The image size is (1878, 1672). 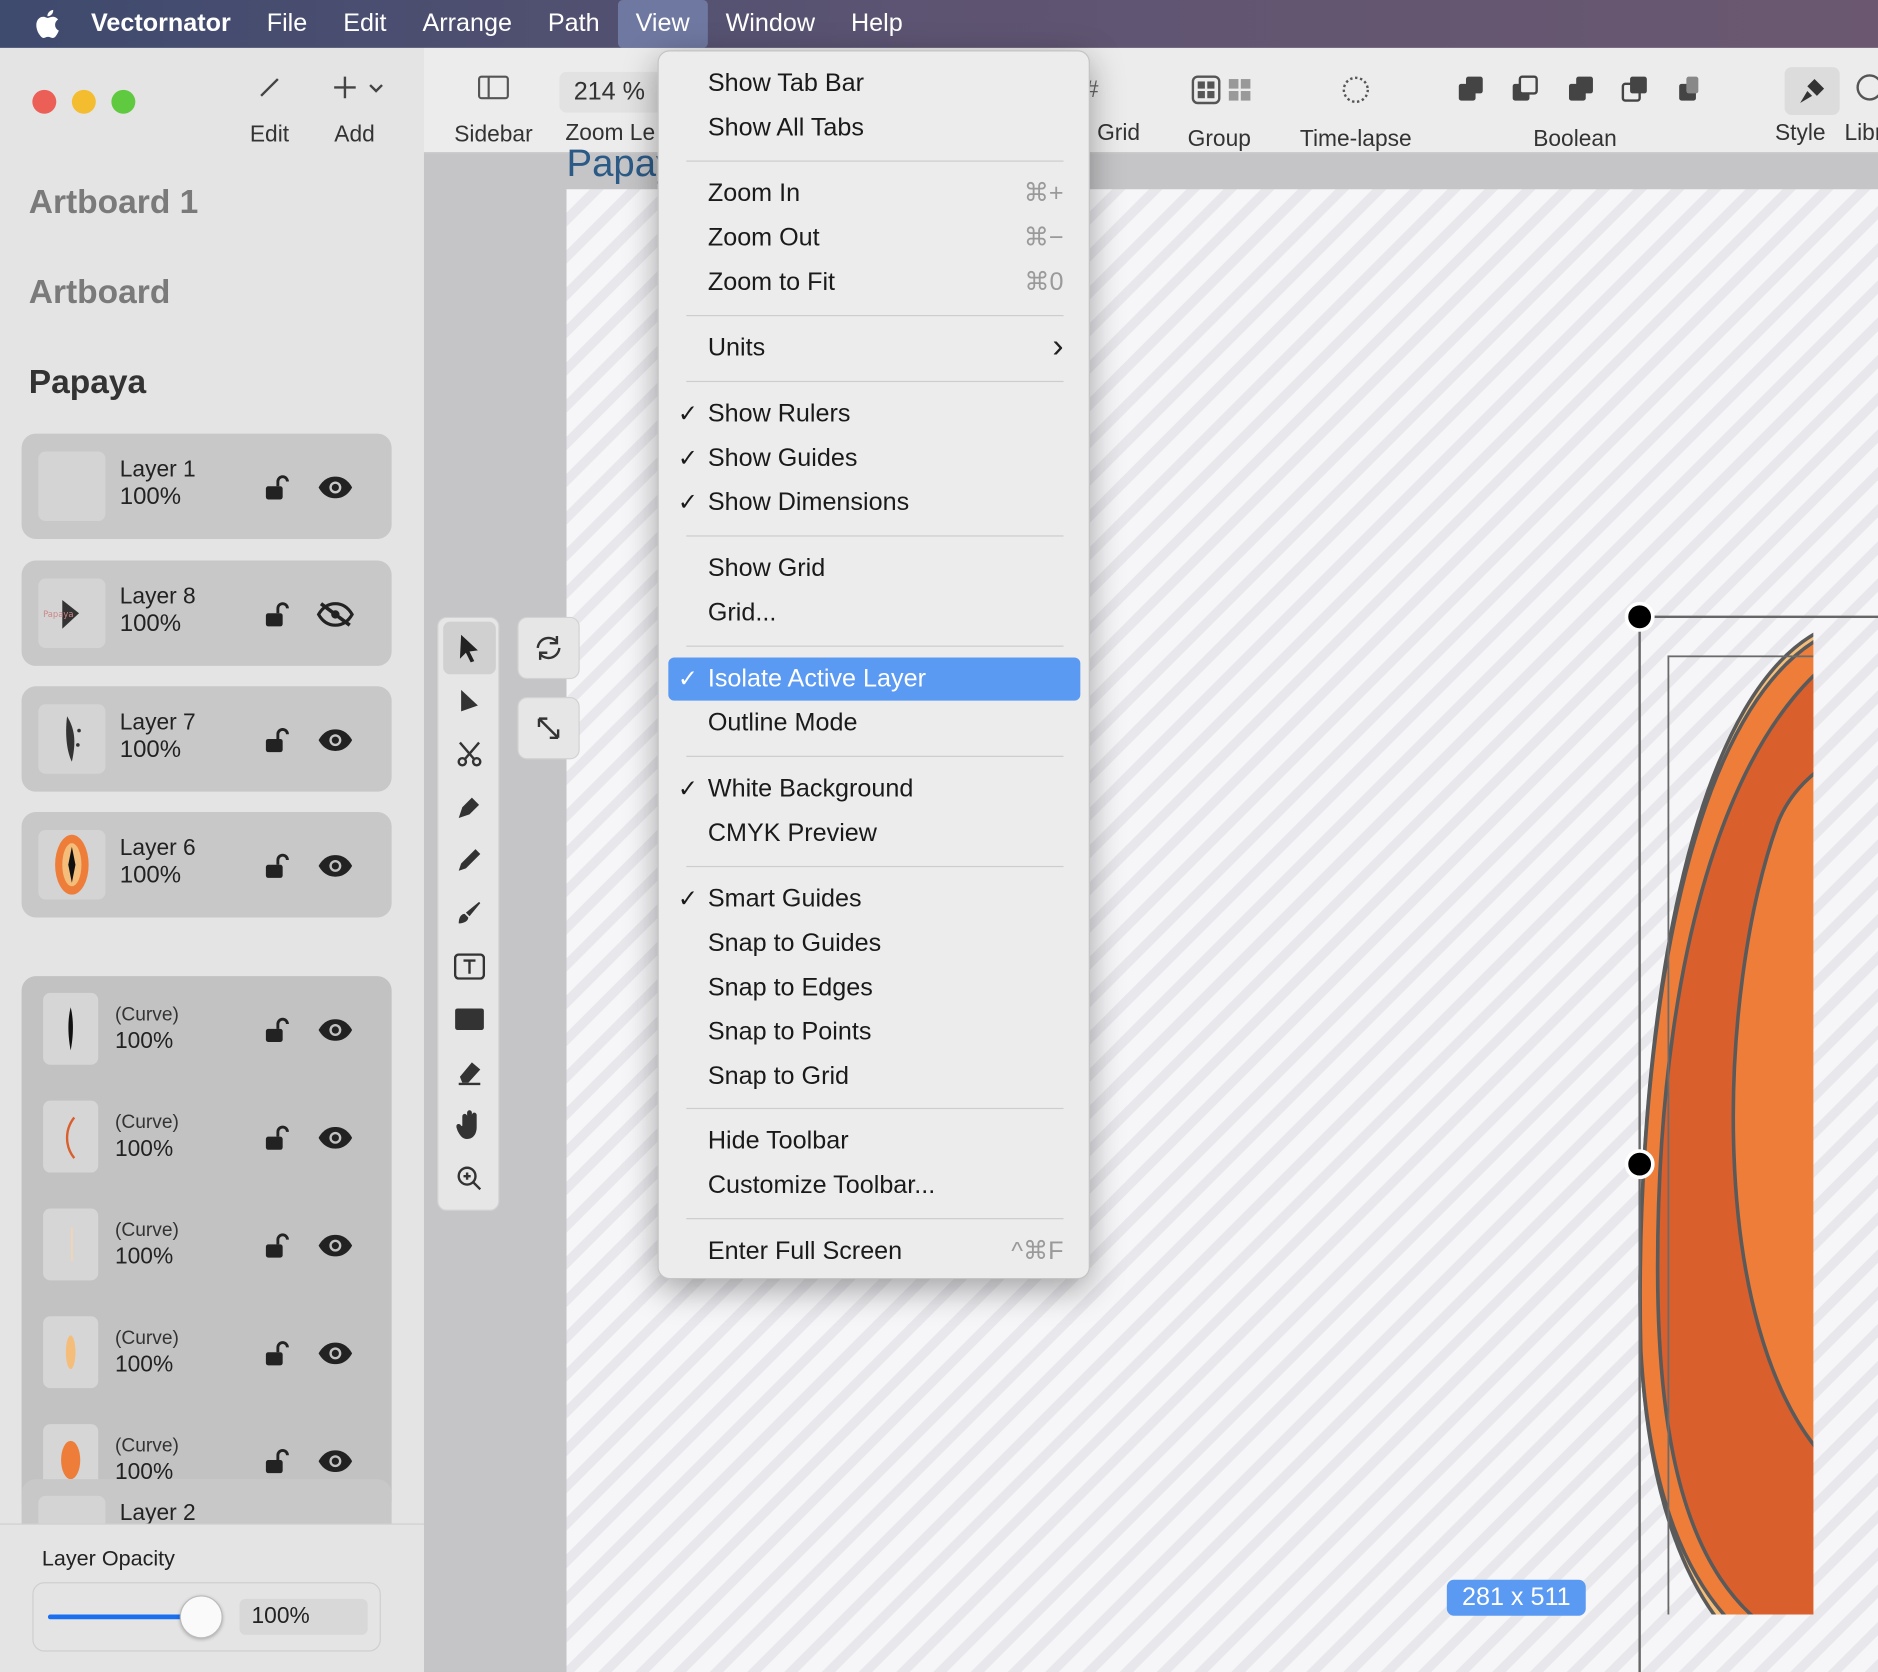 I want to click on edit-button: Edit, so click(x=270, y=111).